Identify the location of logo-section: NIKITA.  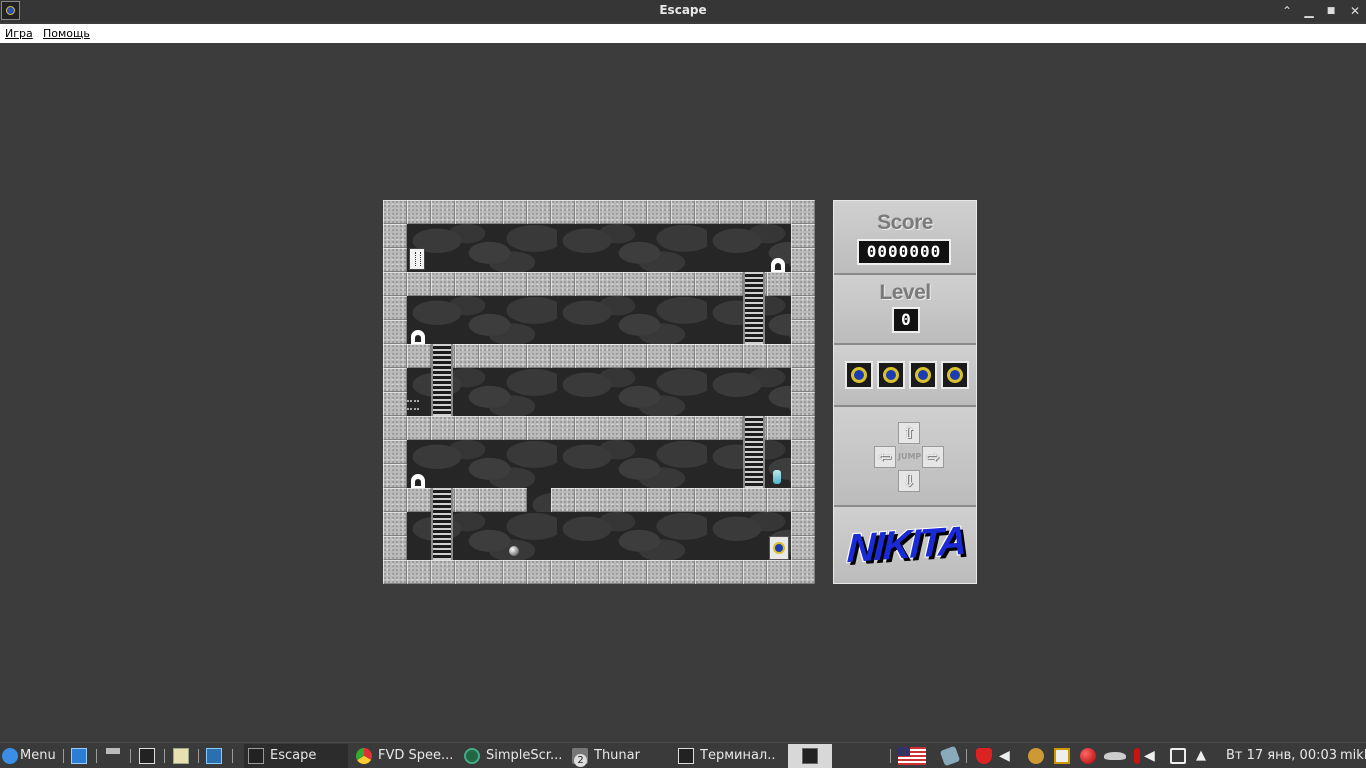
(905, 545).